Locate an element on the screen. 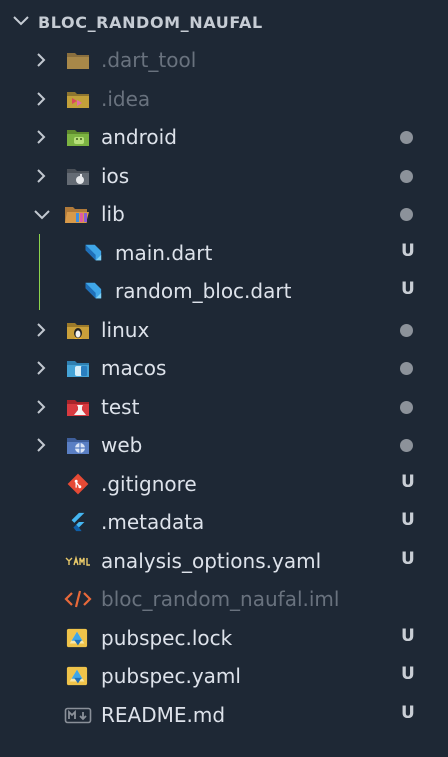 This screenshot has height=757, width=448. folder-icon is located at coordinates (78, 61).